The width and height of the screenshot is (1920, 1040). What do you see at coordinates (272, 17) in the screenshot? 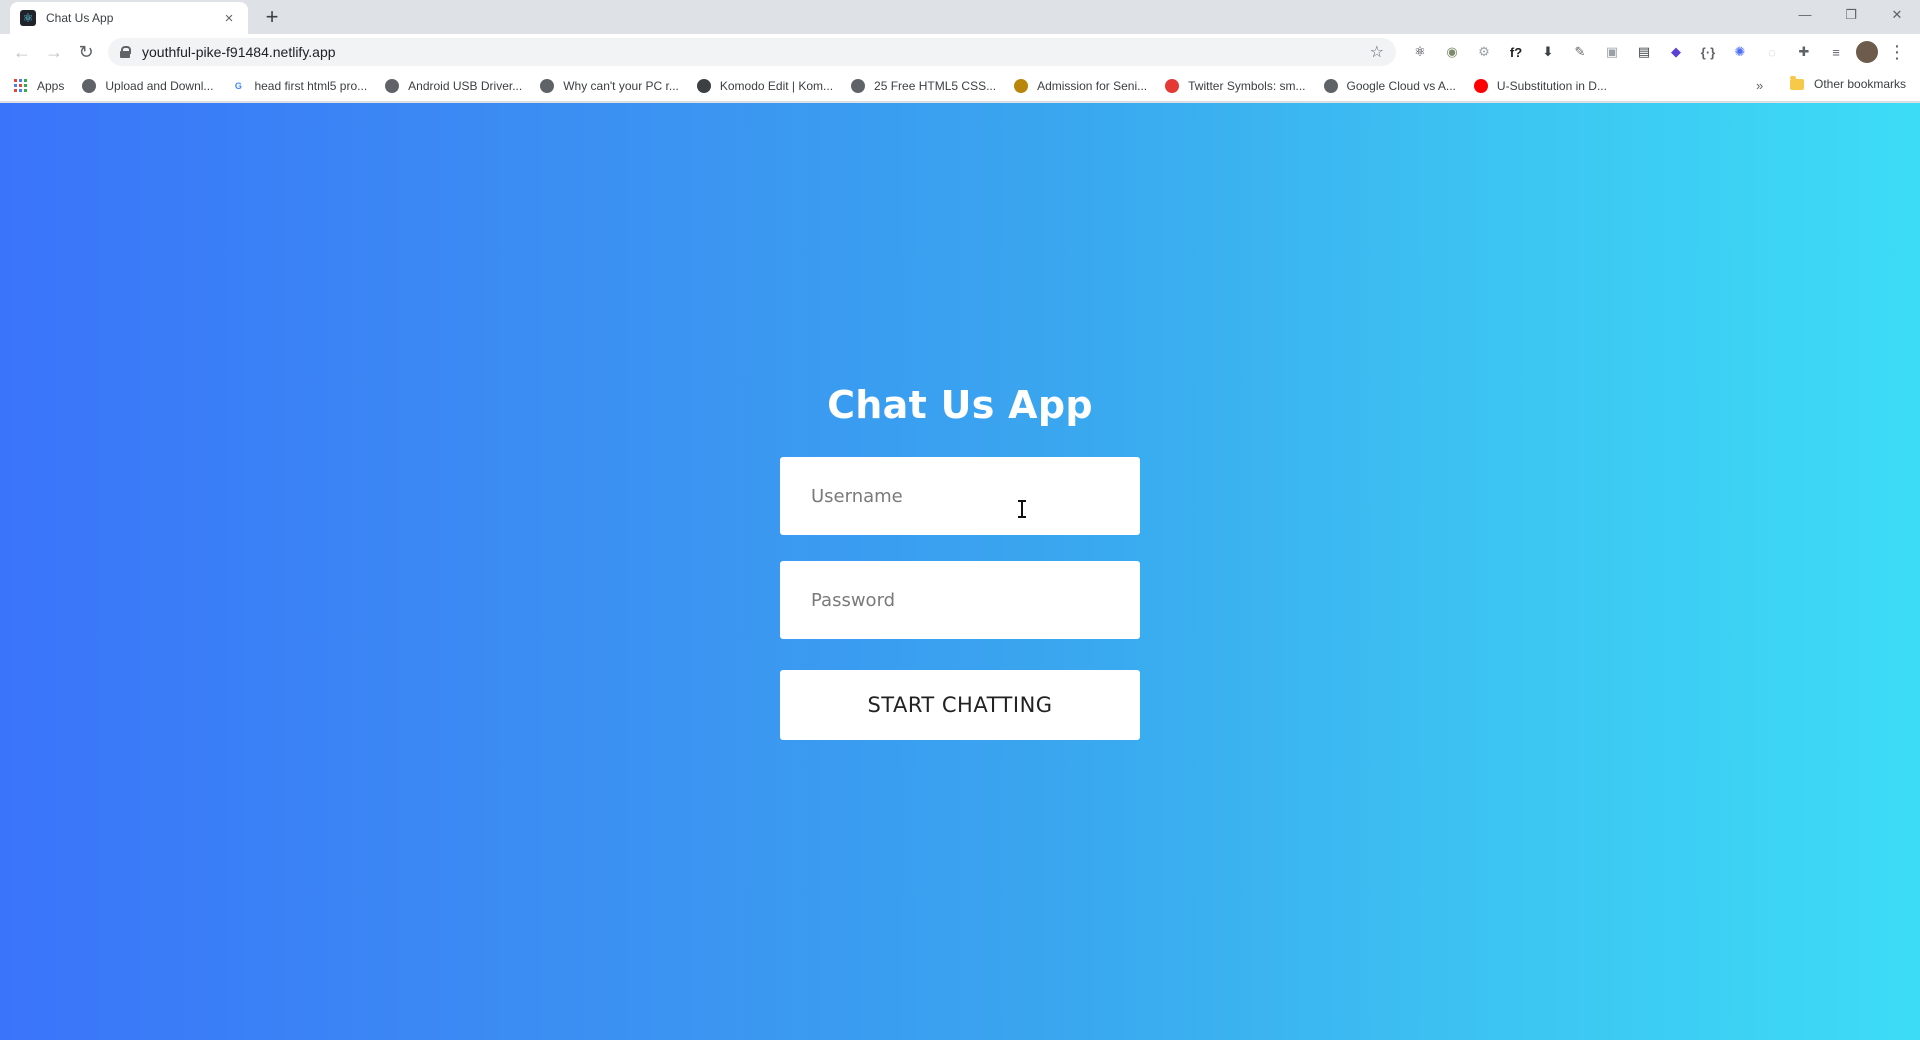
I see `new-tab-button: +` at bounding box center [272, 17].